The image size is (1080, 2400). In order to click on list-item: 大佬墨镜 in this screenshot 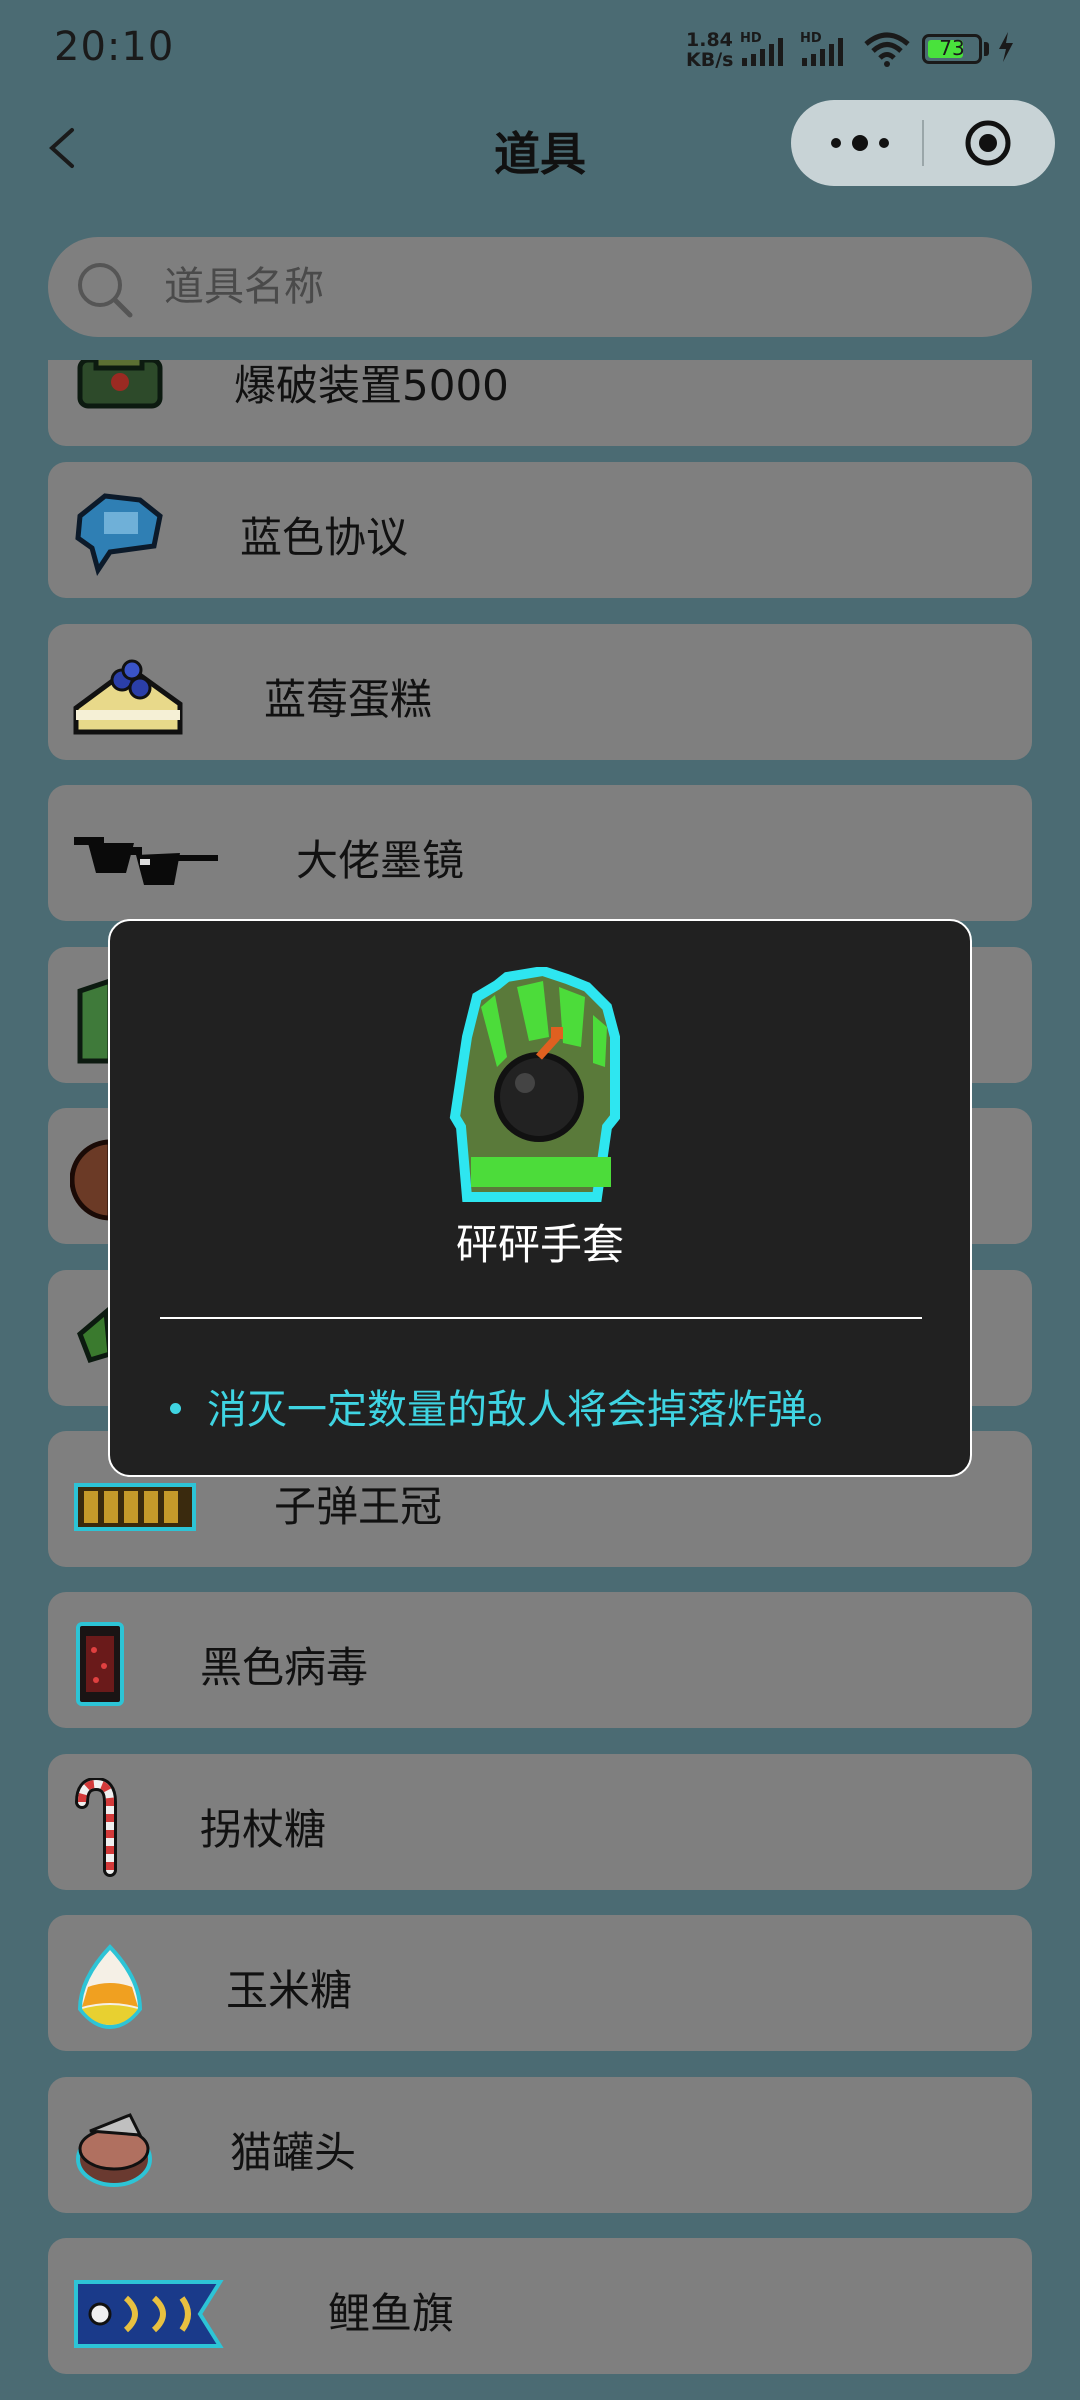, I will do `click(540, 853)`.